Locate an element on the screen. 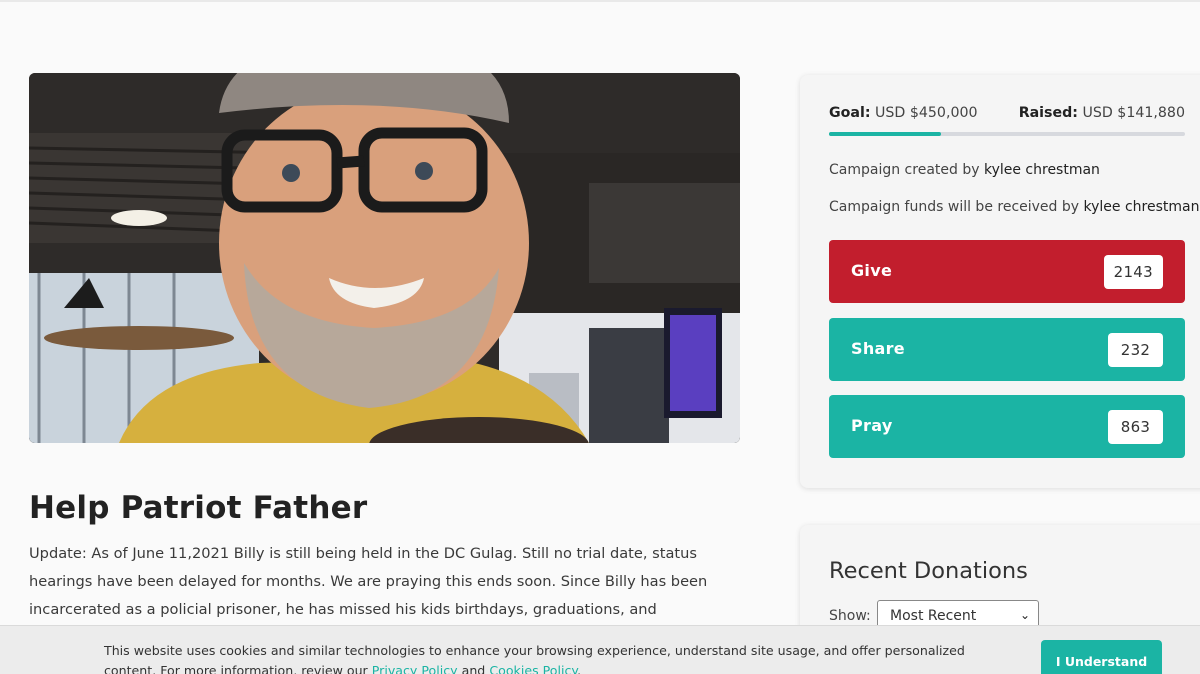 The width and height of the screenshot is (1200, 674). raised-label: Raised: is located at coordinates (1048, 113).